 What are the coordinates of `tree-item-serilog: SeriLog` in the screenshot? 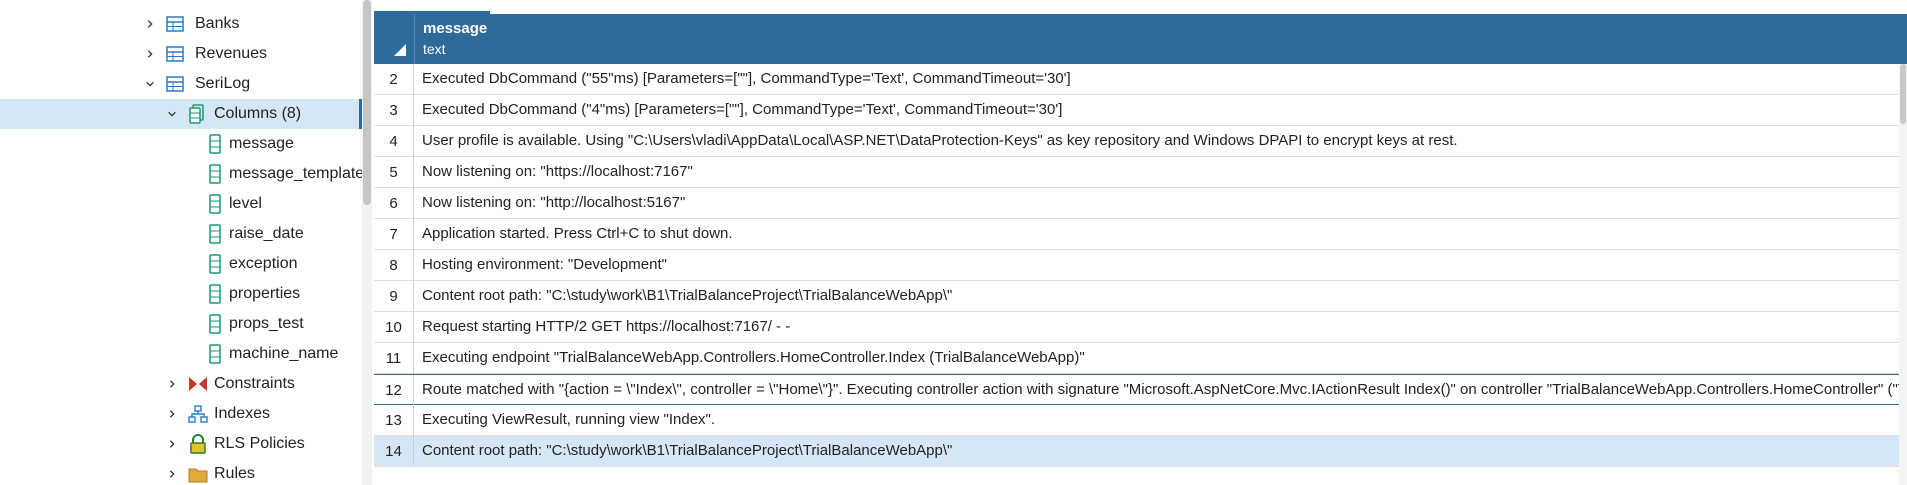 It's located at (181, 84).